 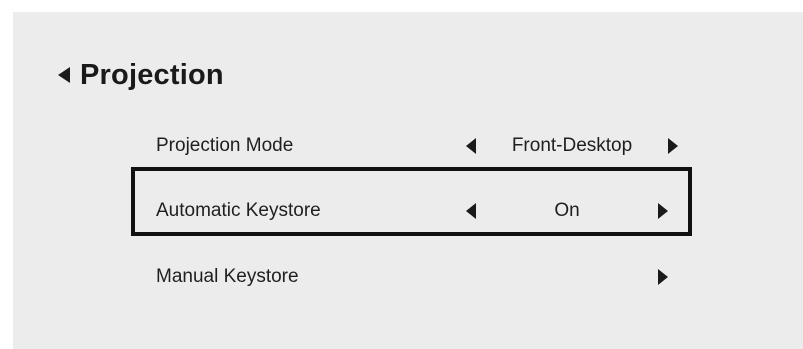 What do you see at coordinates (227, 276) in the screenshot?
I see `menu-item-label: Manual Keystore` at bounding box center [227, 276].